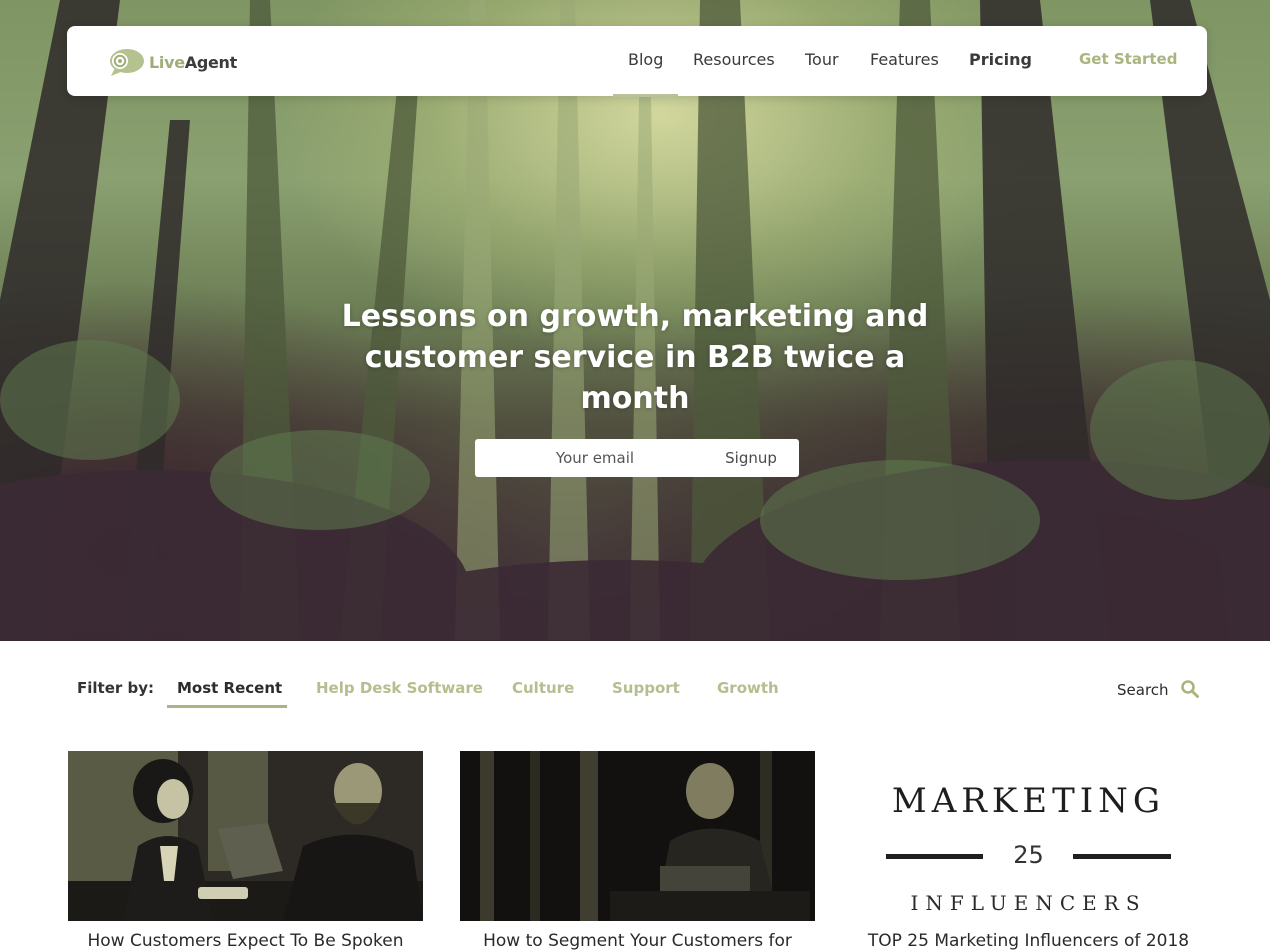 The image size is (1270, 951). I want to click on article-card: How to Segment Your Customers for, so click(637, 851).